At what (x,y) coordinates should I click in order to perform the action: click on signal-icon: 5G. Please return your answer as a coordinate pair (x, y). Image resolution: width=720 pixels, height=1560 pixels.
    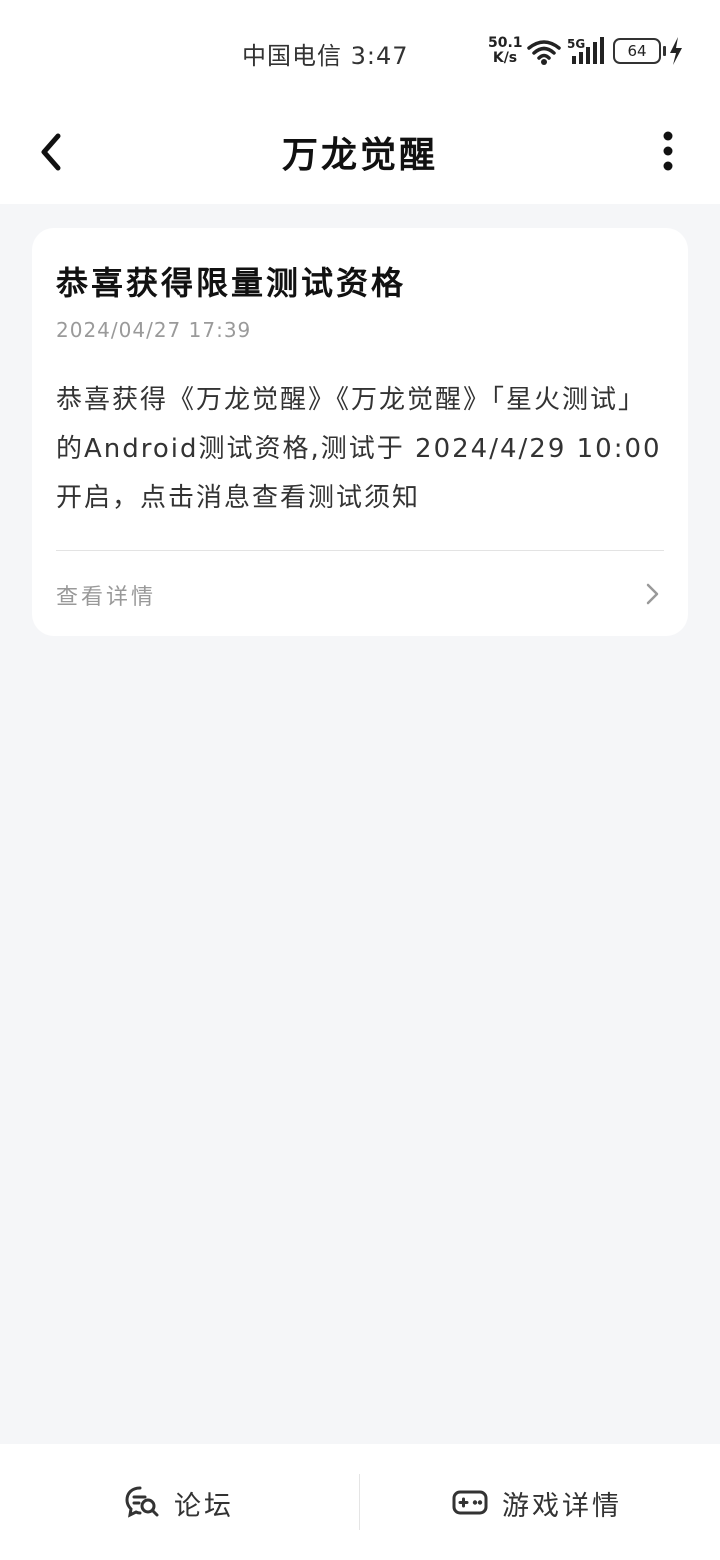
    Looking at the image, I should click on (585, 50).